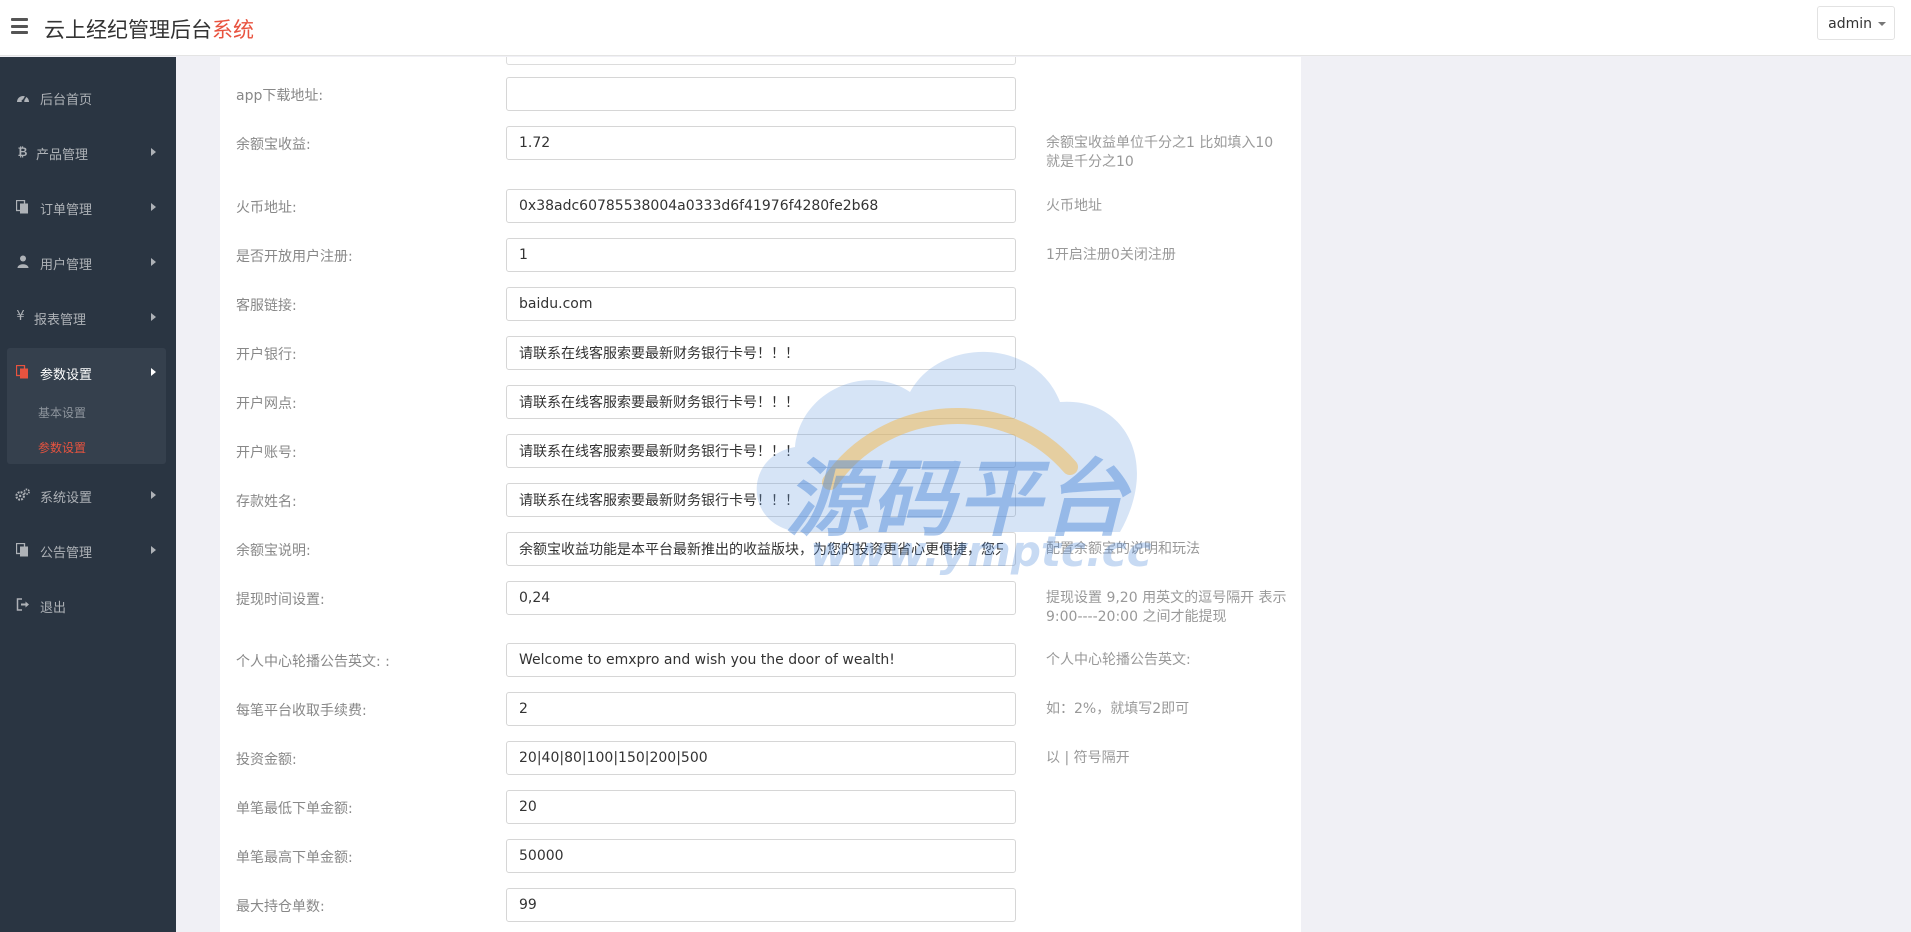  I want to click on yen-icon: ¥, so click(20, 316).